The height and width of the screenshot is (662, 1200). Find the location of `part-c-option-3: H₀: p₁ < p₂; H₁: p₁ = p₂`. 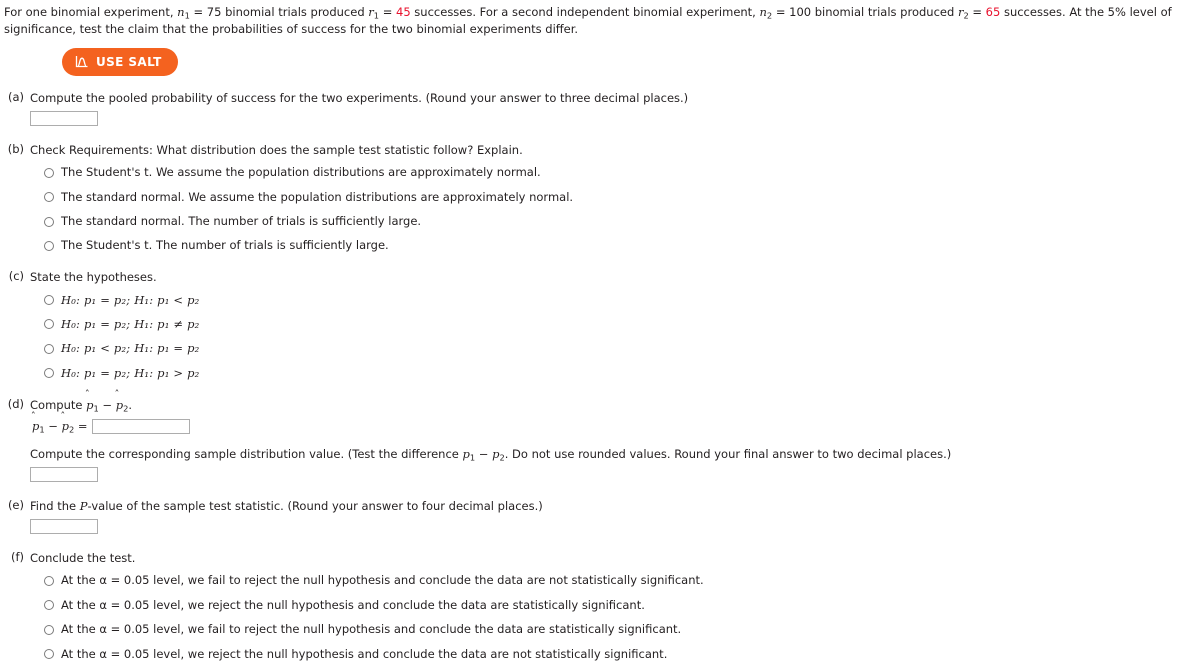

part-c-option-3: H₀: p₁ < p₂; H₁: p₁ = p₂ is located at coordinates (622, 348).